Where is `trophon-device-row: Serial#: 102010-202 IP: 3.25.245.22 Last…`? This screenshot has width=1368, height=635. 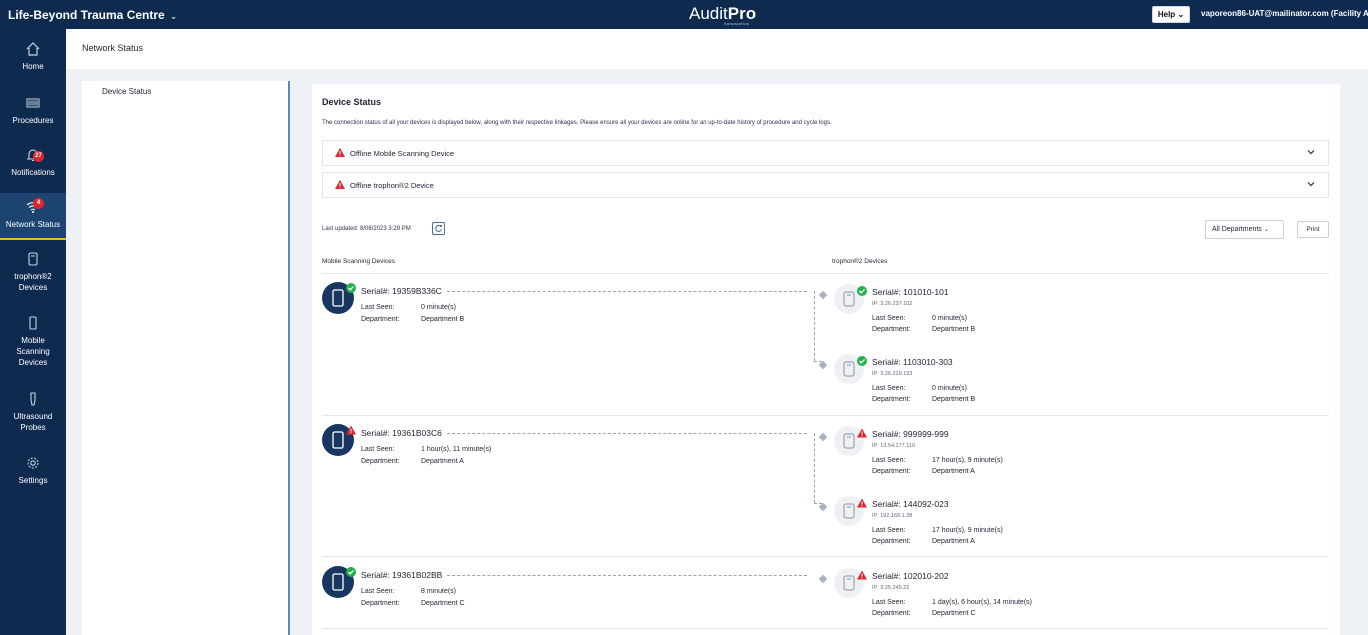 trophon-device-row: Serial#: 102010-202 IP: 3.25.245.22 Last… is located at coordinates (976, 596).